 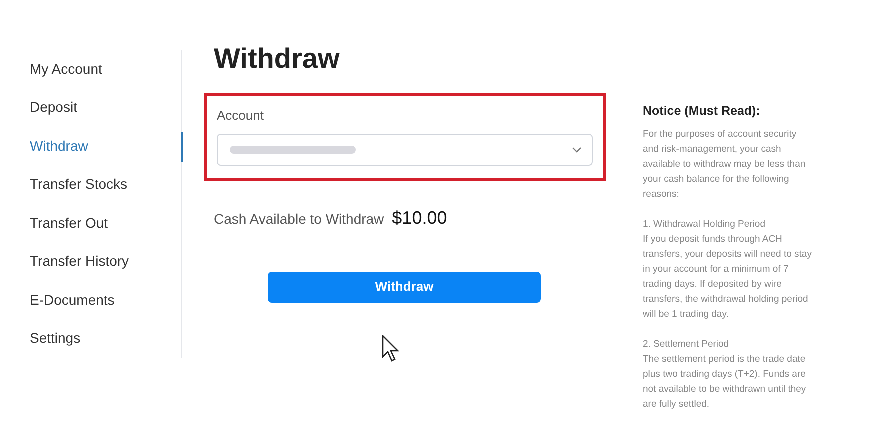 What do you see at coordinates (391, 349) in the screenshot?
I see `cursor-icon` at bounding box center [391, 349].